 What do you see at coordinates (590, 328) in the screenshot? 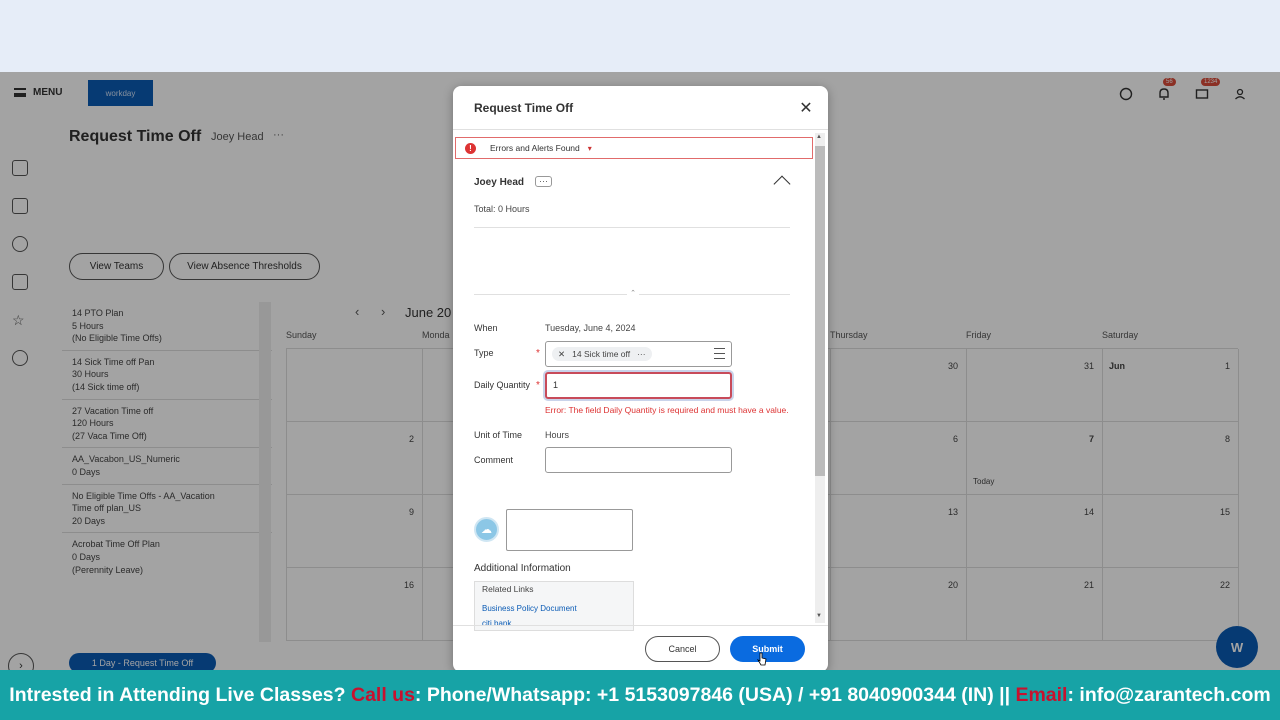
I see `when-value: Tuesday, June 4, 2024` at bounding box center [590, 328].